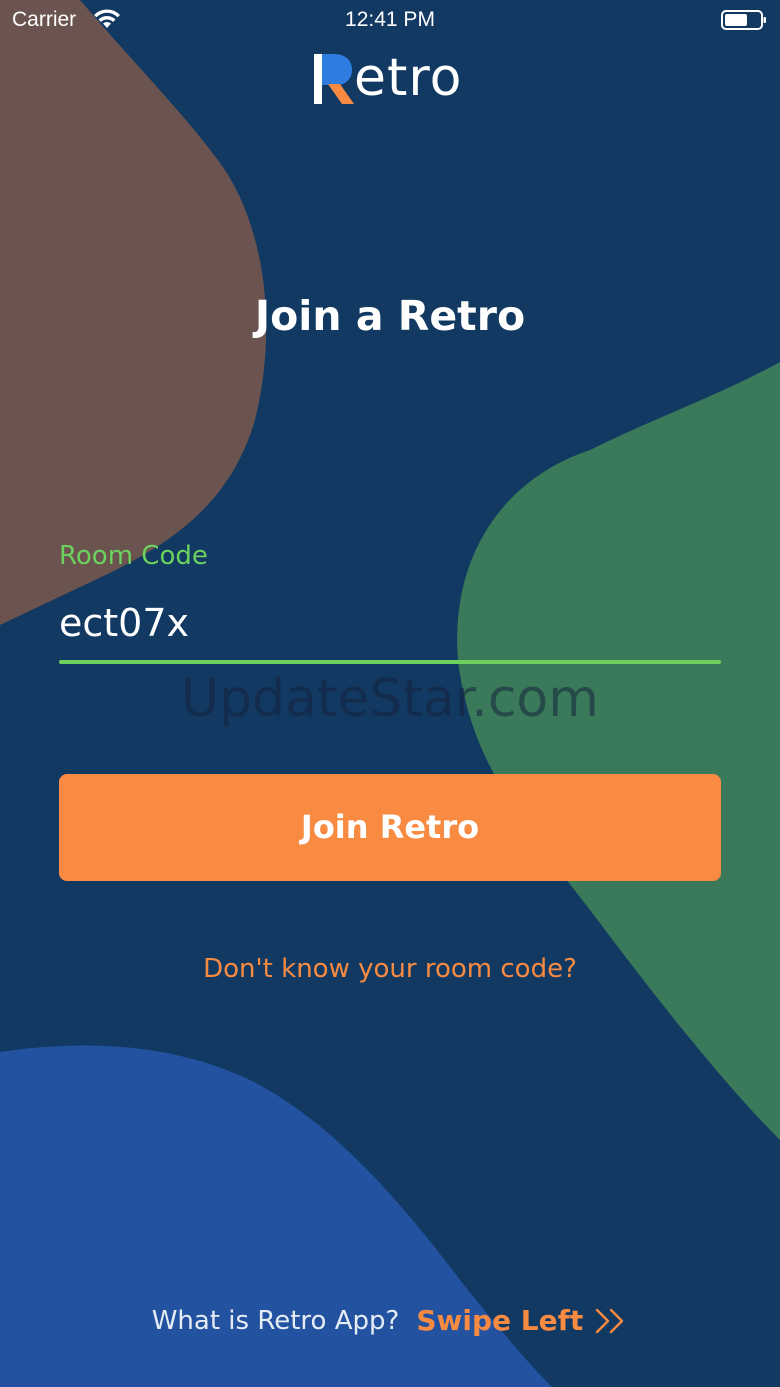 The image size is (780, 1387). What do you see at coordinates (133, 556) in the screenshot?
I see `room-code-label: Room Code` at bounding box center [133, 556].